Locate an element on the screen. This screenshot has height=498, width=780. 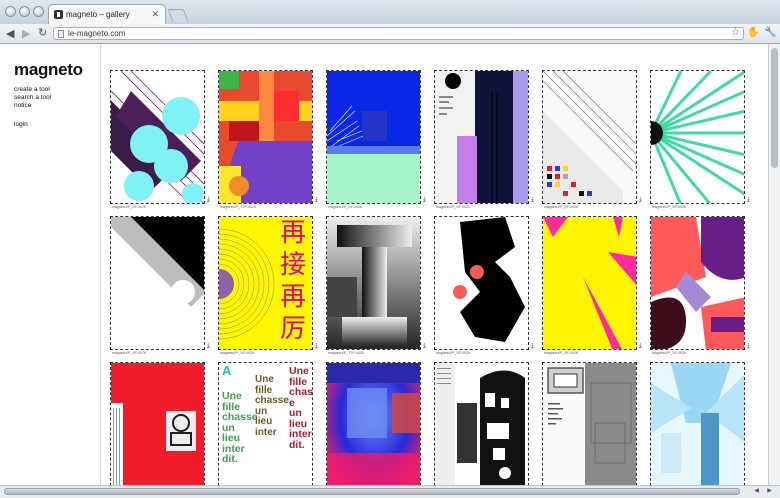
address-bar: le-magneto.com ☆ is located at coordinates (398, 33).